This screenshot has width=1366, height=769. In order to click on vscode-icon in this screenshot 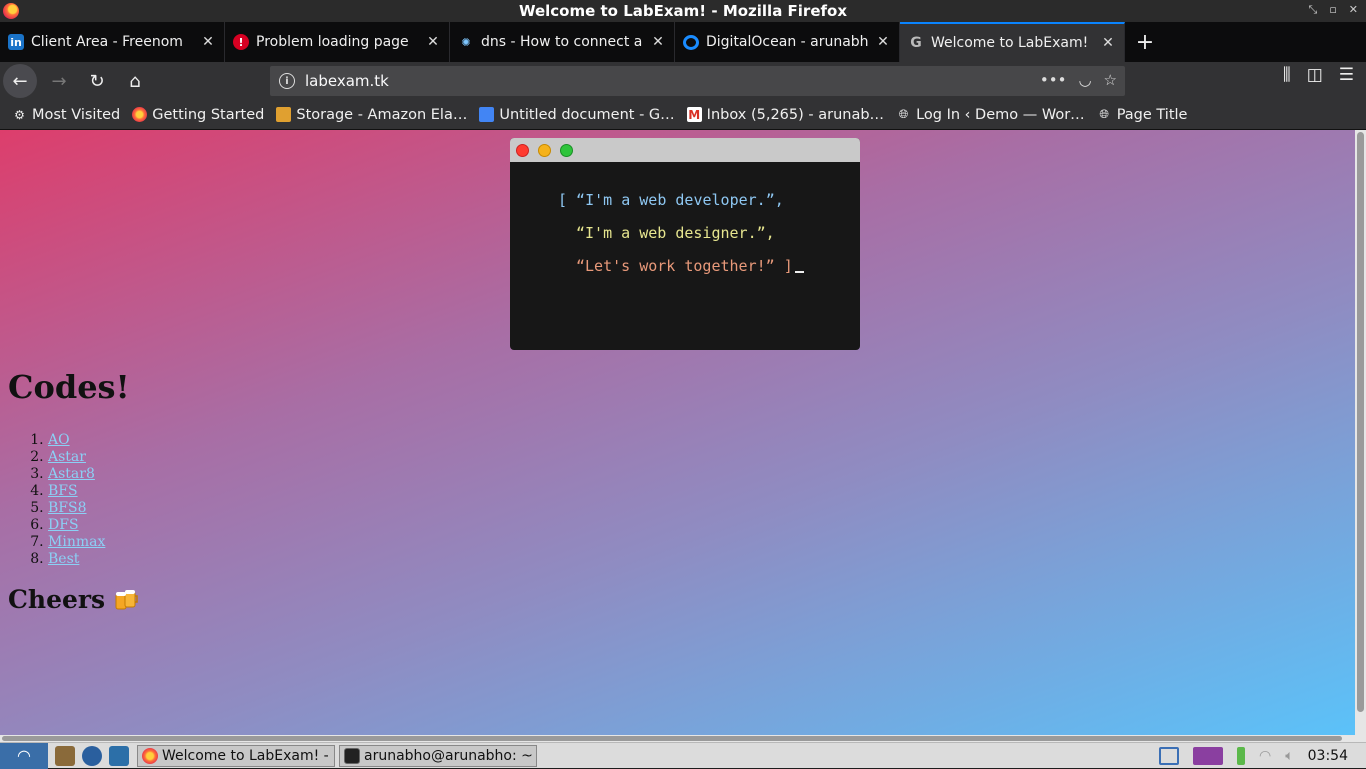, I will do `click(119, 755)`.